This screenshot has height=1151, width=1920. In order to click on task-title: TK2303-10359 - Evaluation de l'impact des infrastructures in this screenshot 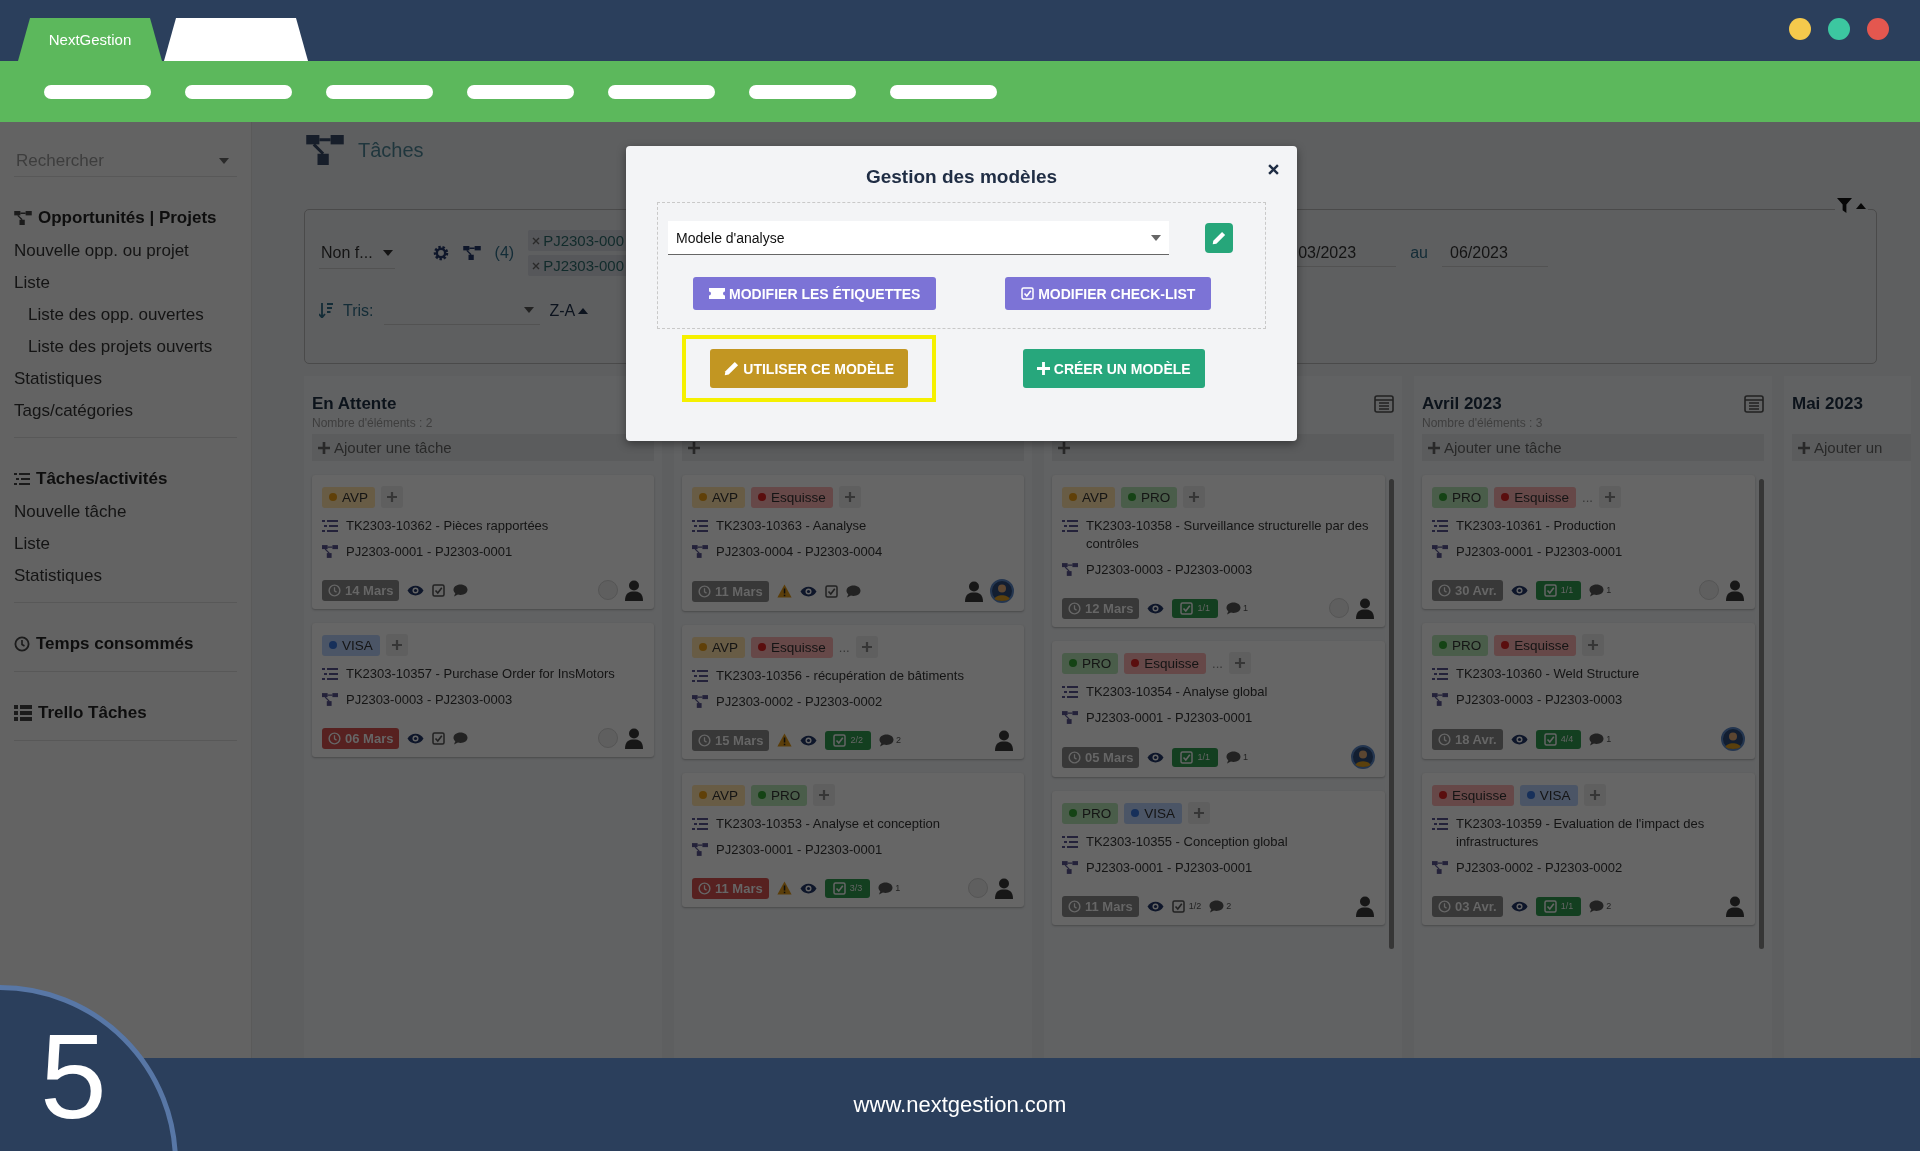, I will do `click(1581, 833)`.